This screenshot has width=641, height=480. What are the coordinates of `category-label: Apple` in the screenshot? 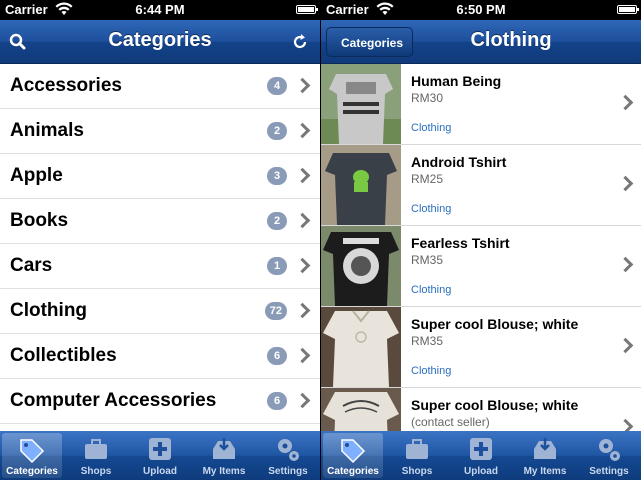 It's located at (36, 175).